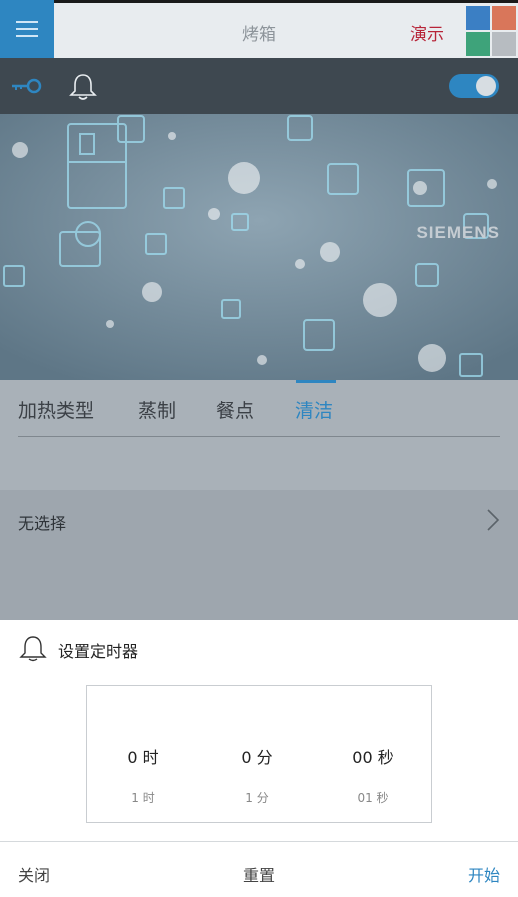 This screenshot has height=897, width=518. What do you see at coordinates (27, 86) in the screenshot?
I see `key-icon` at bounding box center [27, 86].